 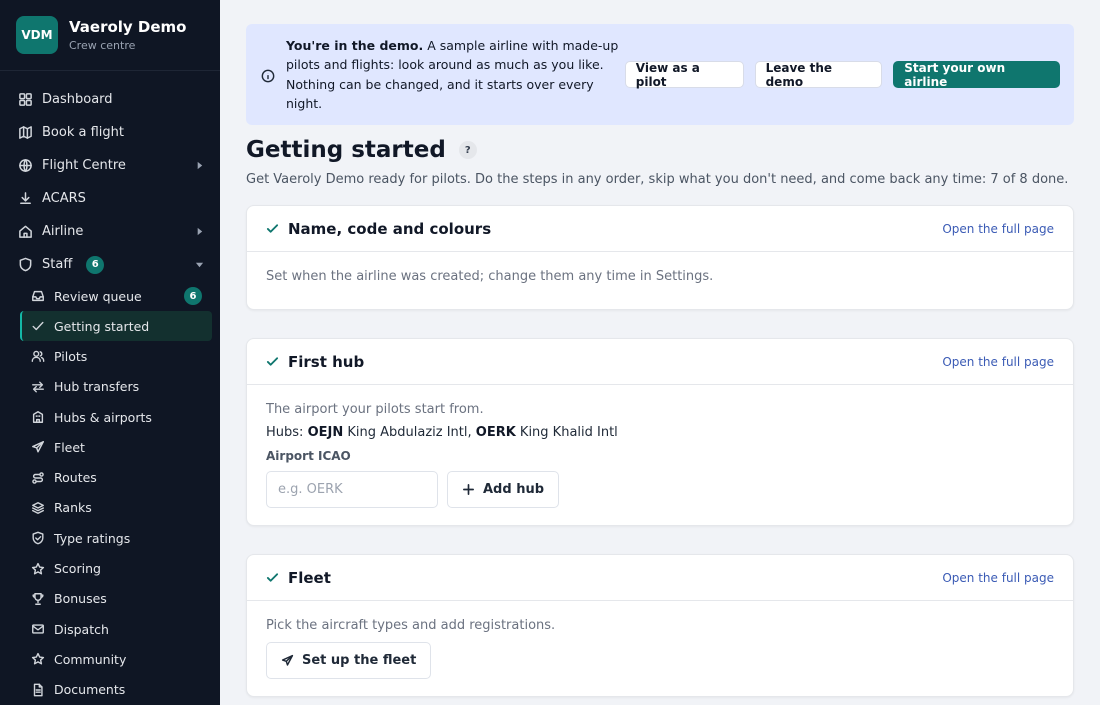 What do you see at coordinates (375, 409) in the screenshot?
I see `card-description: The airport your pilots start from.` at bounding box center [375, 409].